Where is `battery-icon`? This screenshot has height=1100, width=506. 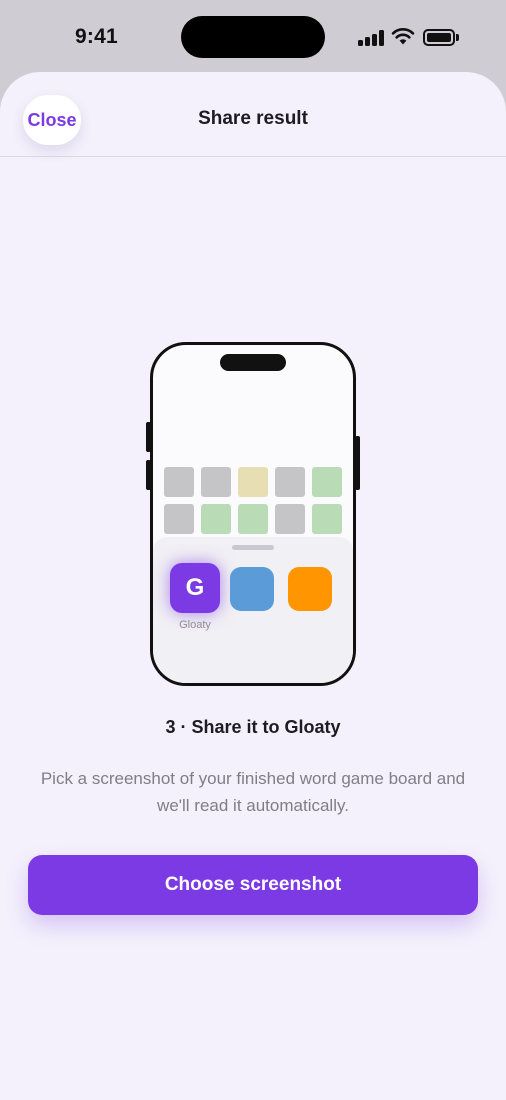 battery-icon is located at coordinates (441, 37).